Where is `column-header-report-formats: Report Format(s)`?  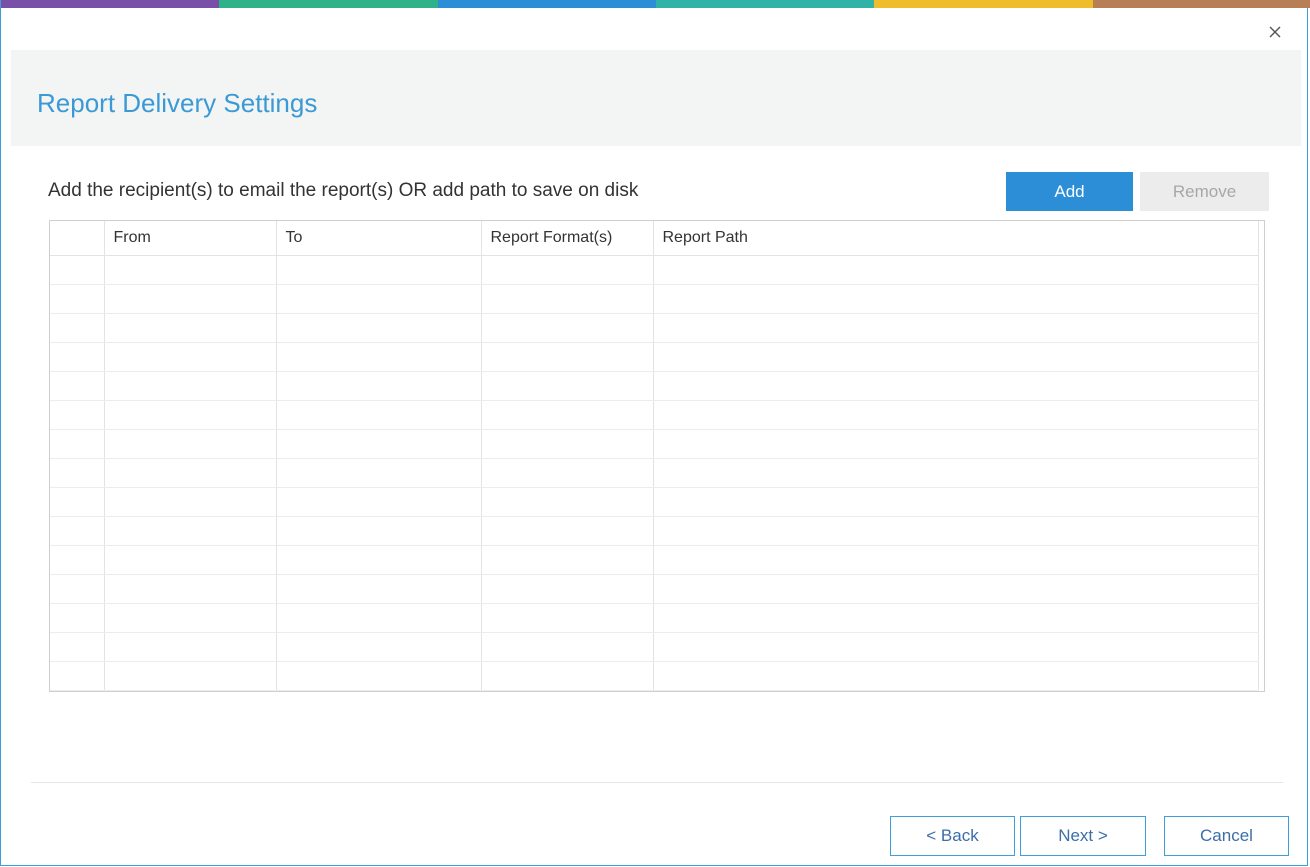 column-header-report-formats: Report Format(s) is located at coordinates (567, 238).